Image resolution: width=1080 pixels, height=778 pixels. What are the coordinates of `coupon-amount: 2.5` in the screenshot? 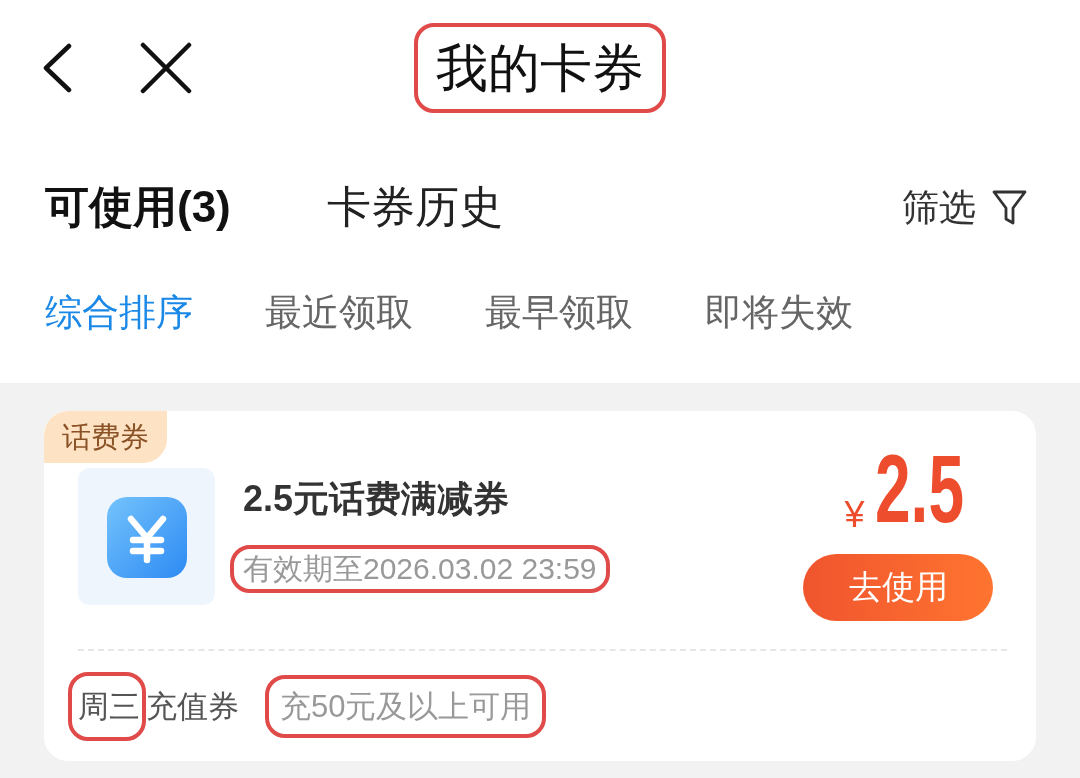 It's located at (919, 488).